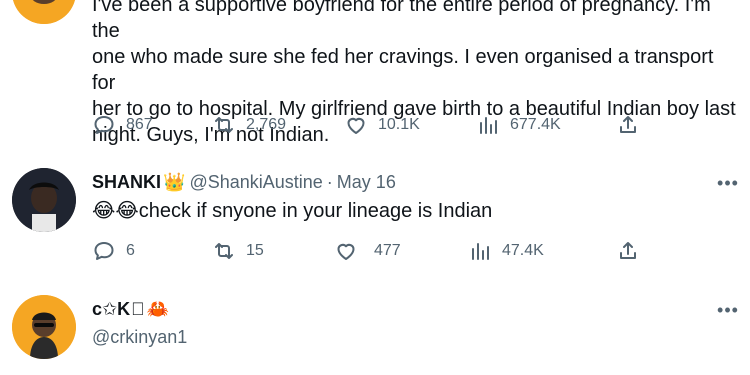  I want to click on tweet-2-header: SHANKI 👑 @ShankiAustine · May 16, so click(244, 182).